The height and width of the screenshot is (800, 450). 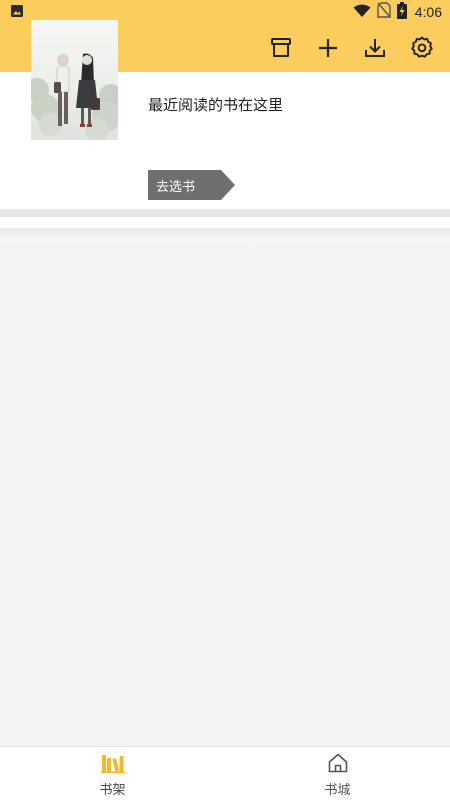 I want to click on recent-reading-title: 最近阅读的书在这里, so click(x=216, y=105).